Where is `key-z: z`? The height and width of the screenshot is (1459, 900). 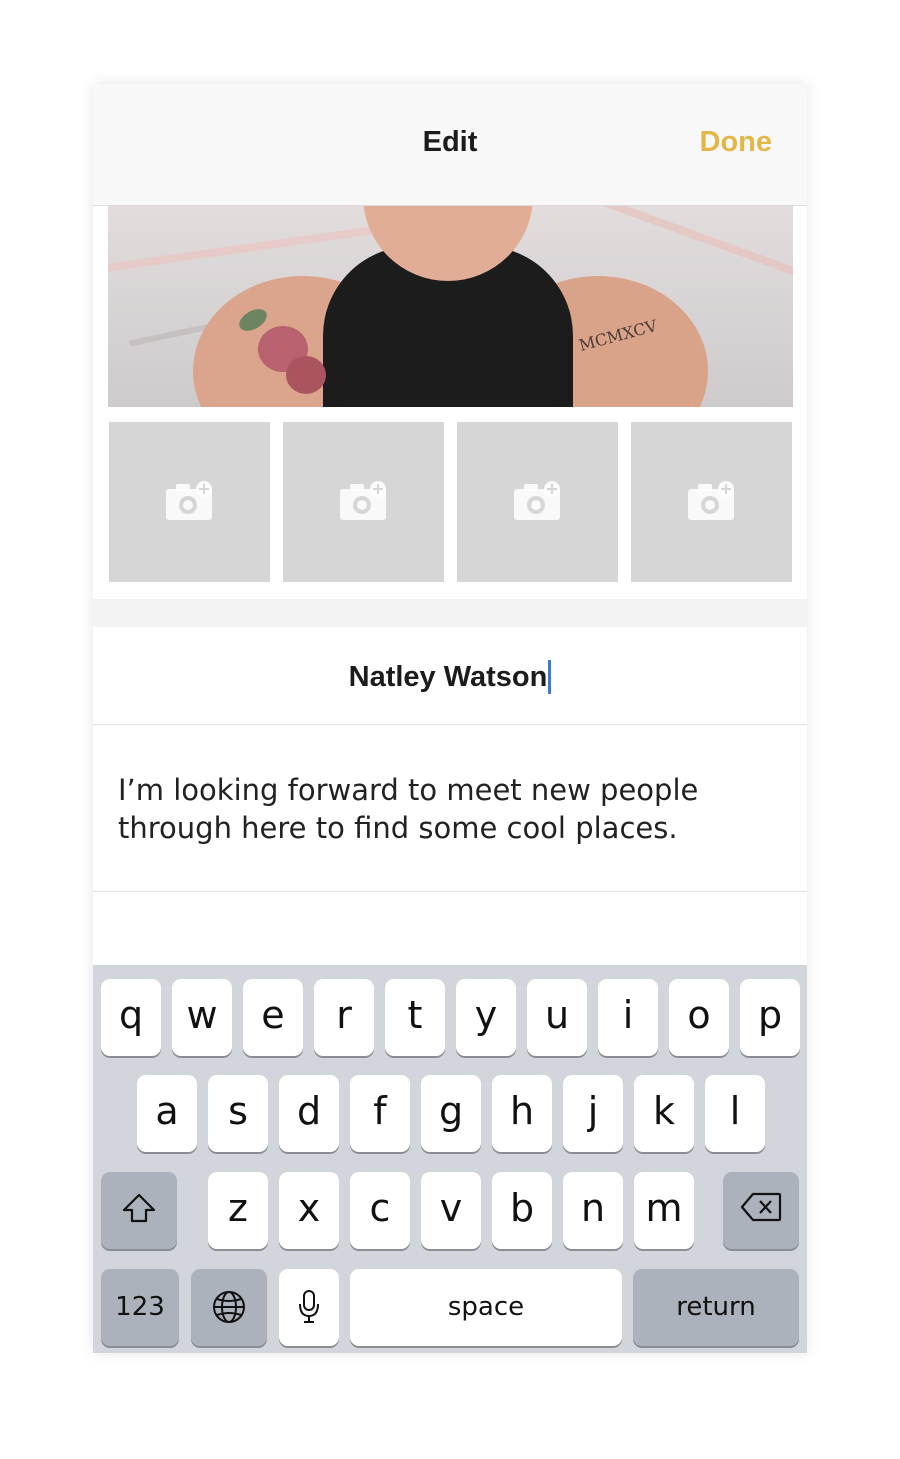
key-z: z is located at coordinates (238, 1210).